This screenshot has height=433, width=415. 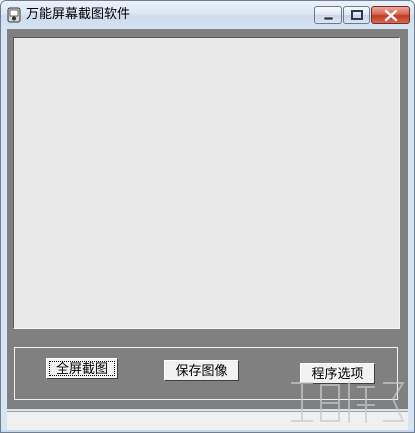 I want to click on program-options-button: 程序选项, so click(x=337, y=373).